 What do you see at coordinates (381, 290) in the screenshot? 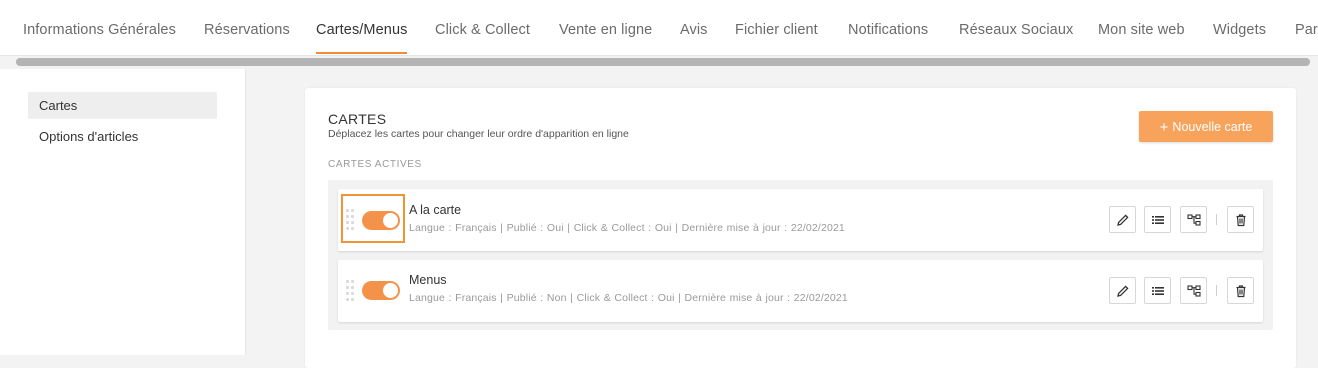
I see `card-enabled-toggle` at bounding box center [381, 290].